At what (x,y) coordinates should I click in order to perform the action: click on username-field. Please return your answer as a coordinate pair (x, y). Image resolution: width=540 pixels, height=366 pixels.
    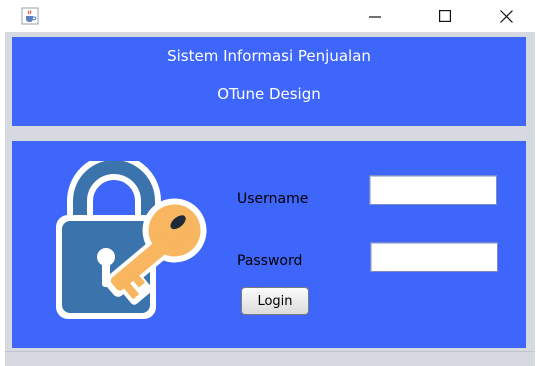
    Looking at the image, I should click on (433, 190).